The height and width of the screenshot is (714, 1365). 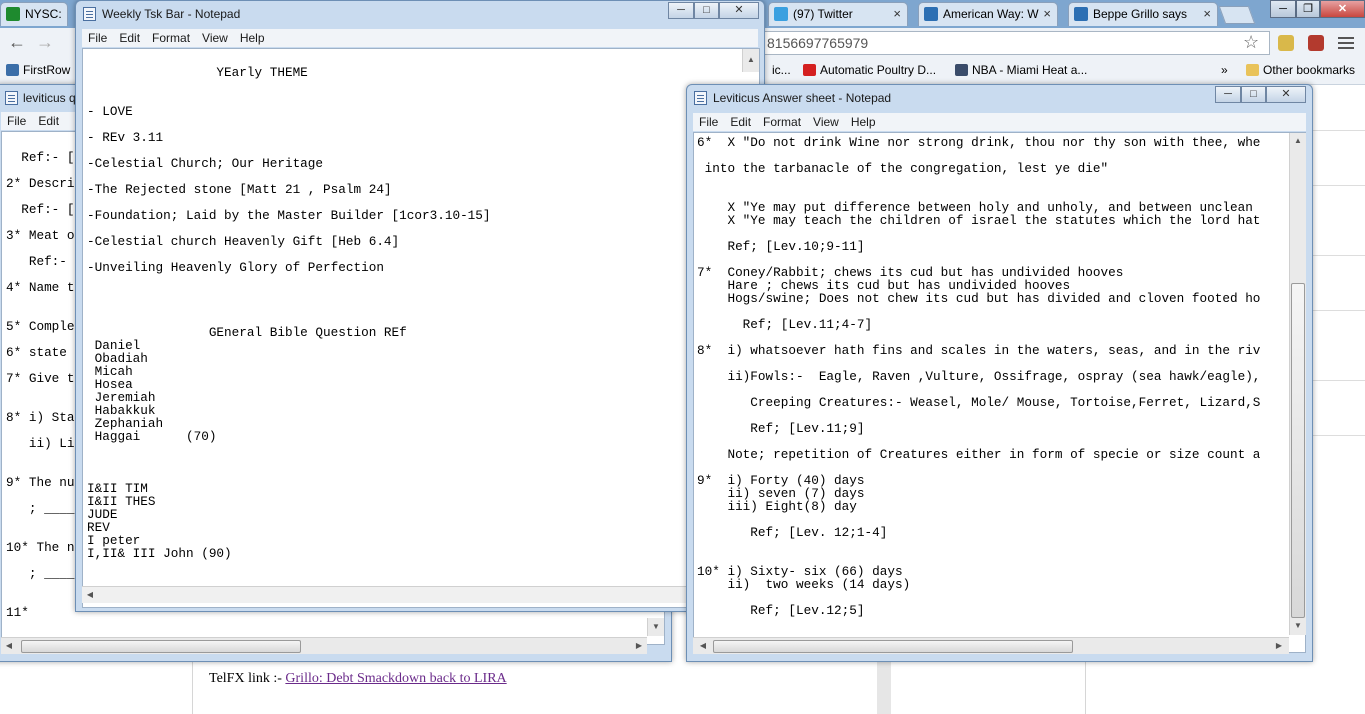 I want to click on text-line: Obadiah, so click(x=117, y=358).